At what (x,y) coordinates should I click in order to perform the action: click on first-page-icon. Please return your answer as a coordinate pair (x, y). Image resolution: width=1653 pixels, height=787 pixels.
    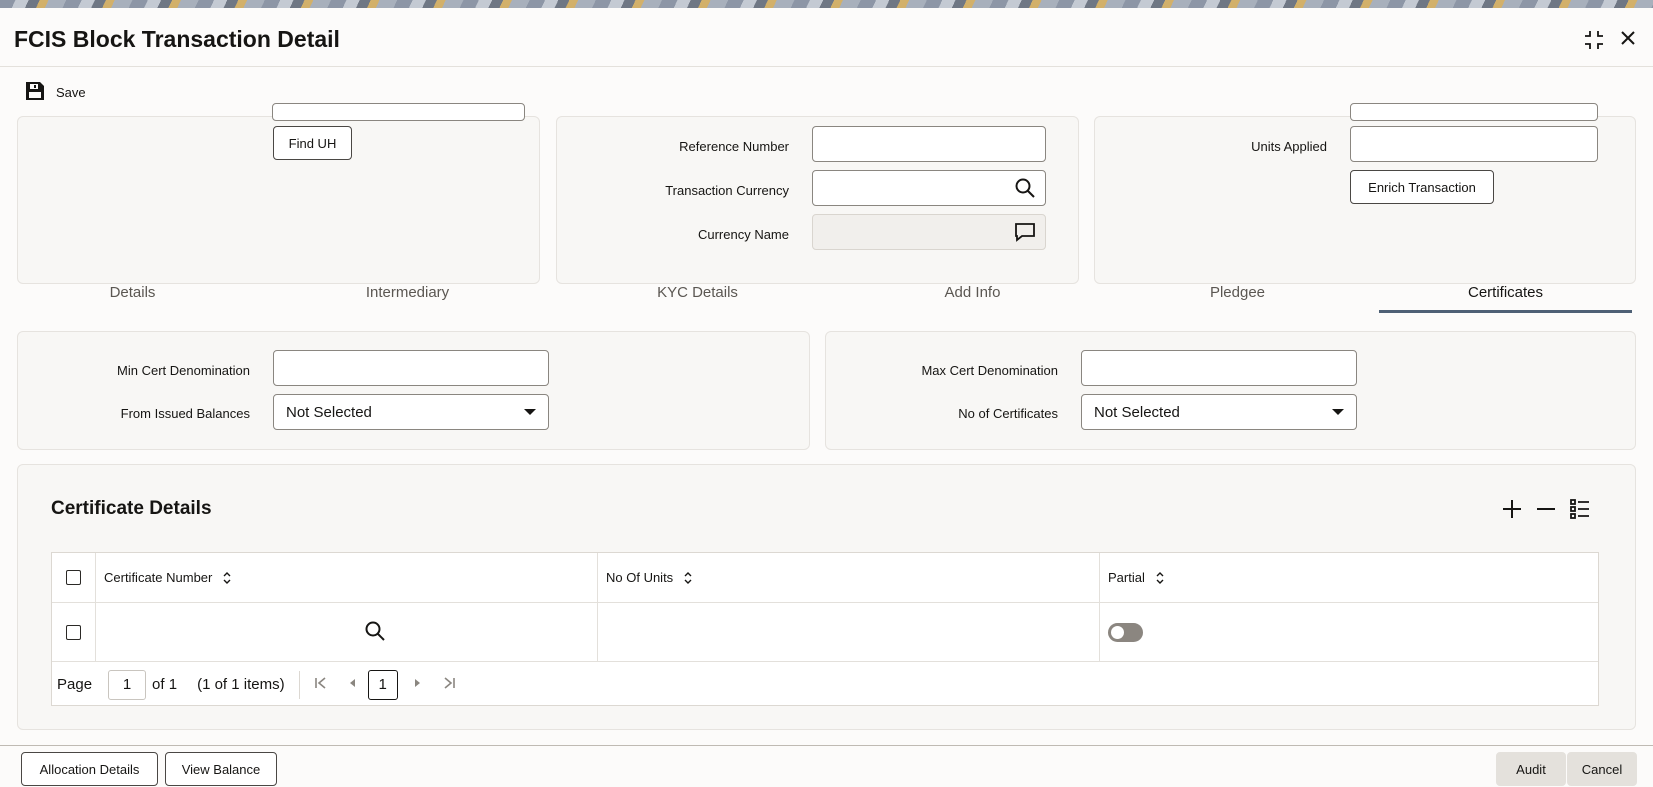
    Looking at the image, I should click on (321, 685).